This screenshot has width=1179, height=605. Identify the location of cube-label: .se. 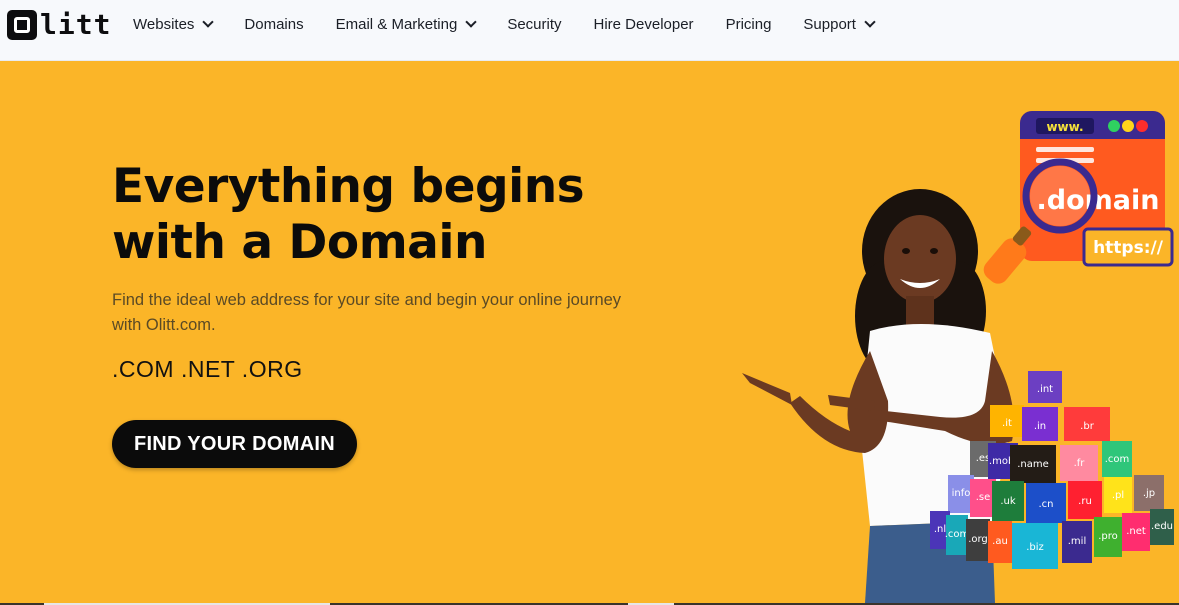
(983, 497).